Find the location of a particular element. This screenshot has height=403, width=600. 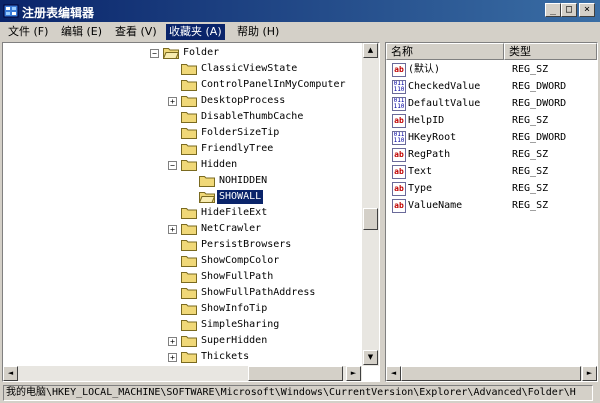

tree-item: HideFileExt is located at coordinates (182, 213).